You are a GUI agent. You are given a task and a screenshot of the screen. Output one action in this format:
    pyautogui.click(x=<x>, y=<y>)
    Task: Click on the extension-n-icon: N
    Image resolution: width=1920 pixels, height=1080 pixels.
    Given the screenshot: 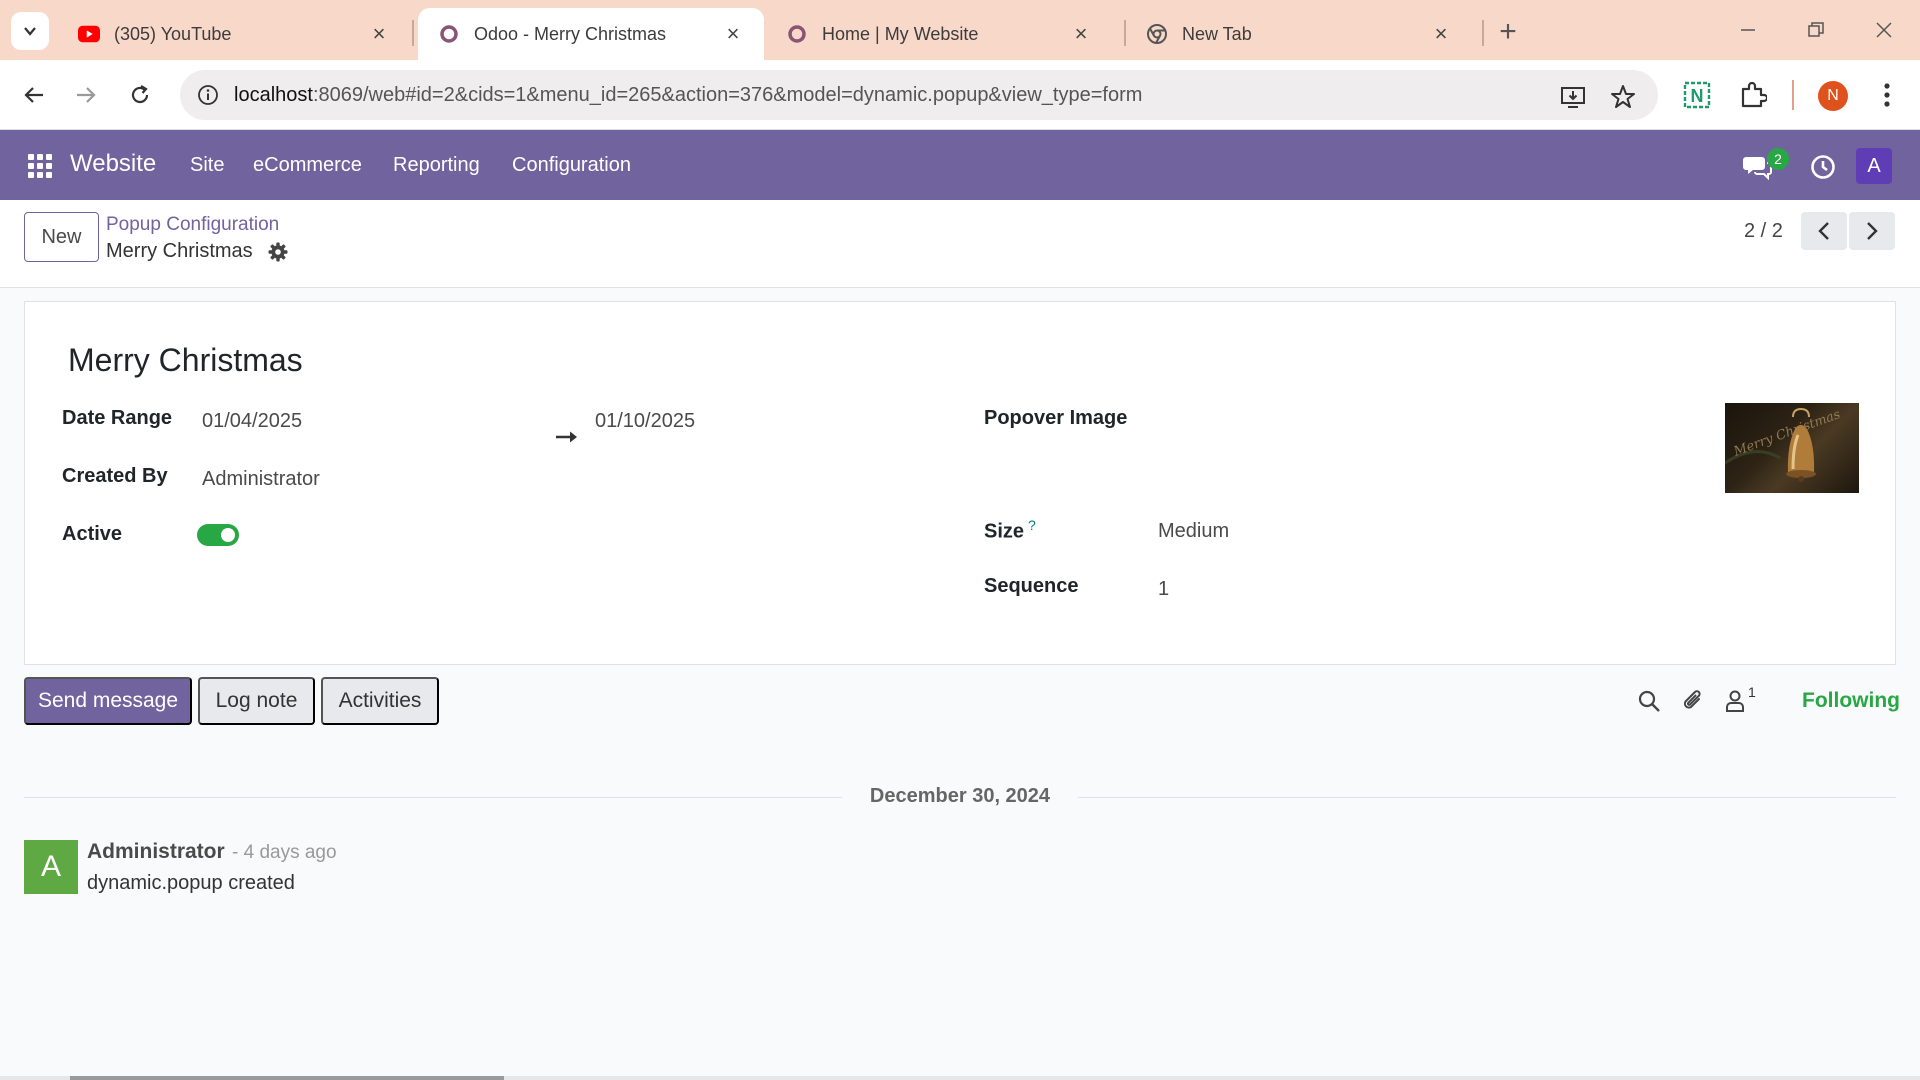 What is the action you would take?
    pyautogui.click(x=1697, y=95)
    